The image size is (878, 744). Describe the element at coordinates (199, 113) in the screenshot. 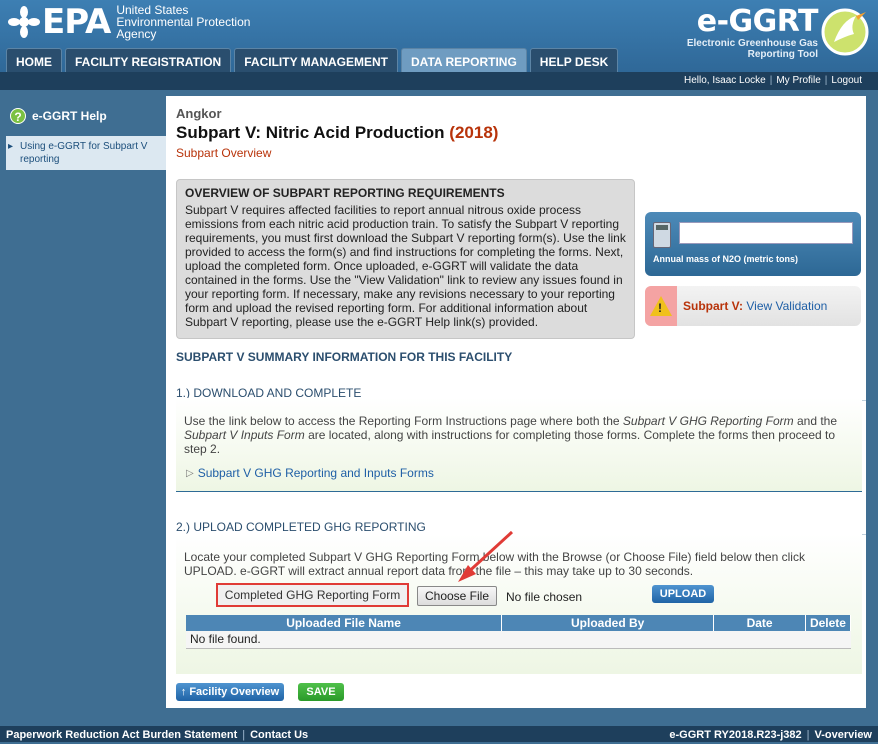

I see `facility-name: Angkor` at that location.